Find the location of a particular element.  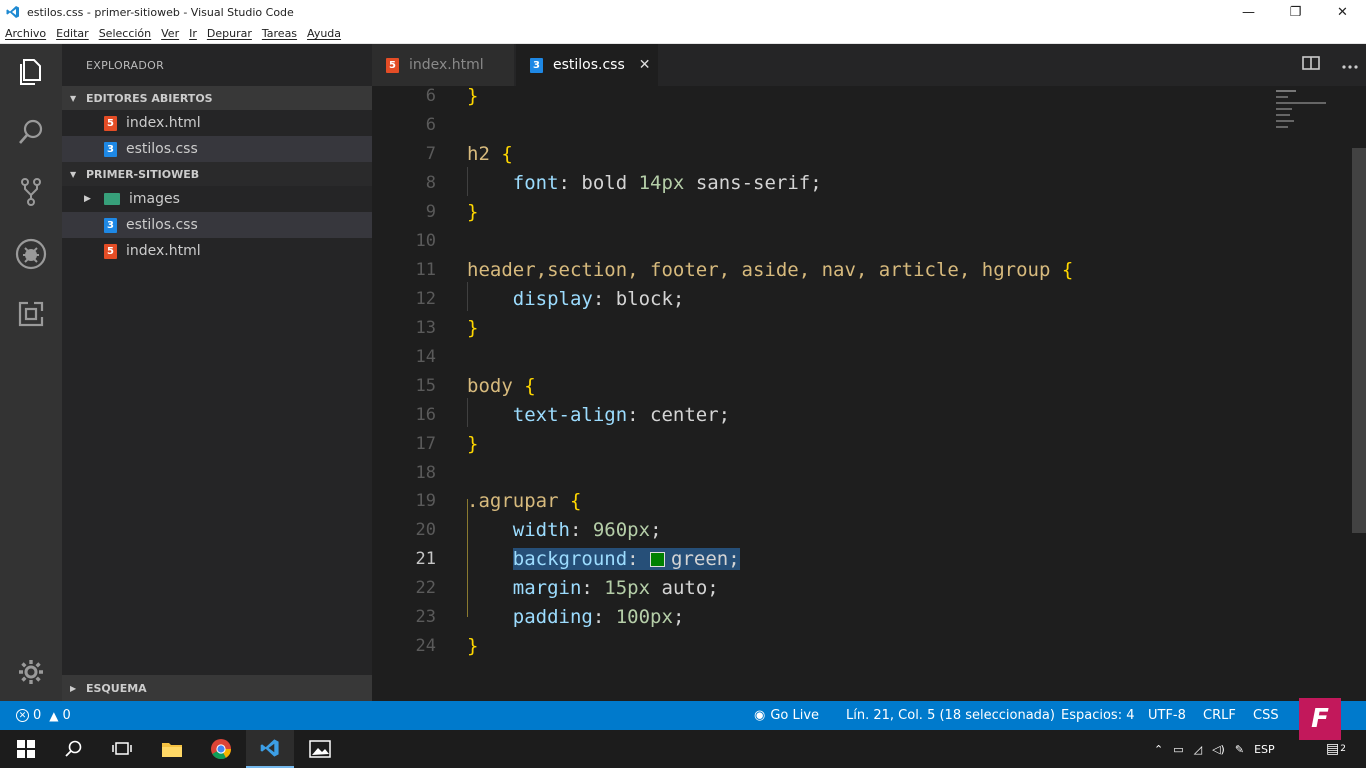

line-number: 12 is located at coordinates (425, 298).